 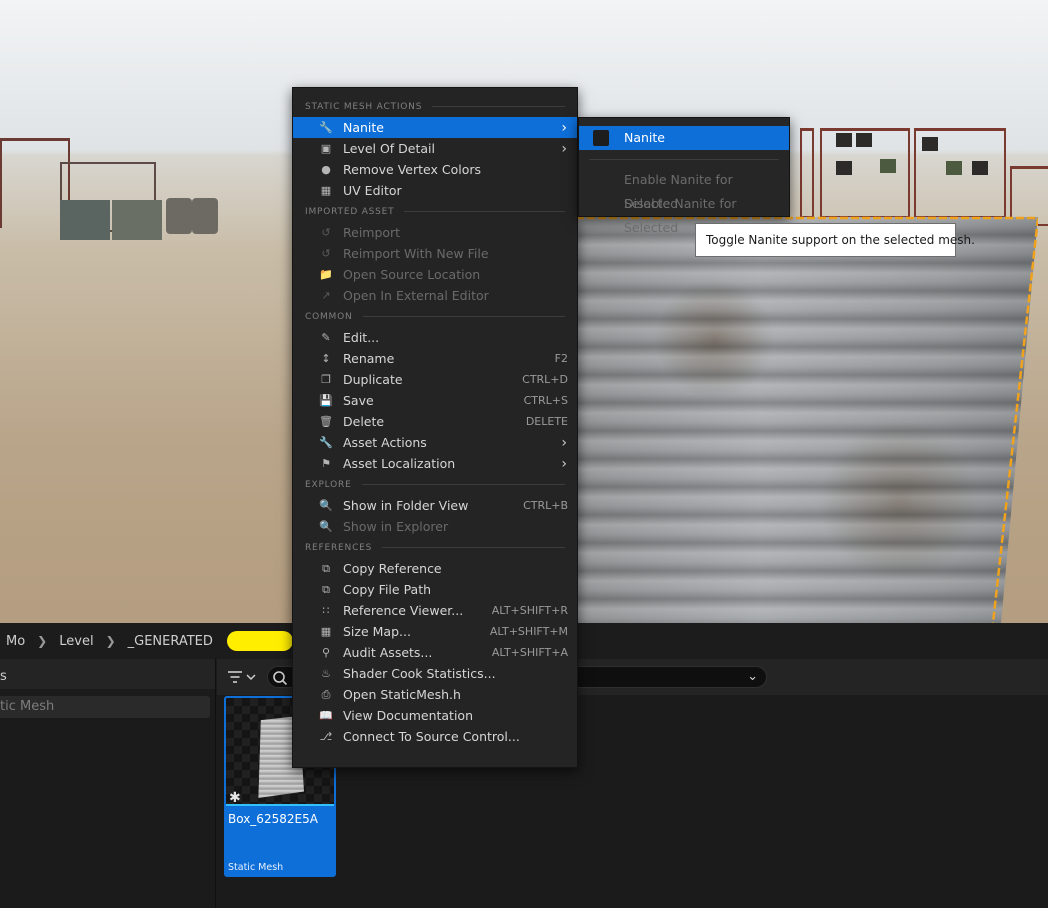 What do you see at coordinates (15, 641) in the screenshot?
I see `breadcrumb-item: Mo` at bounding box center [15, 641].